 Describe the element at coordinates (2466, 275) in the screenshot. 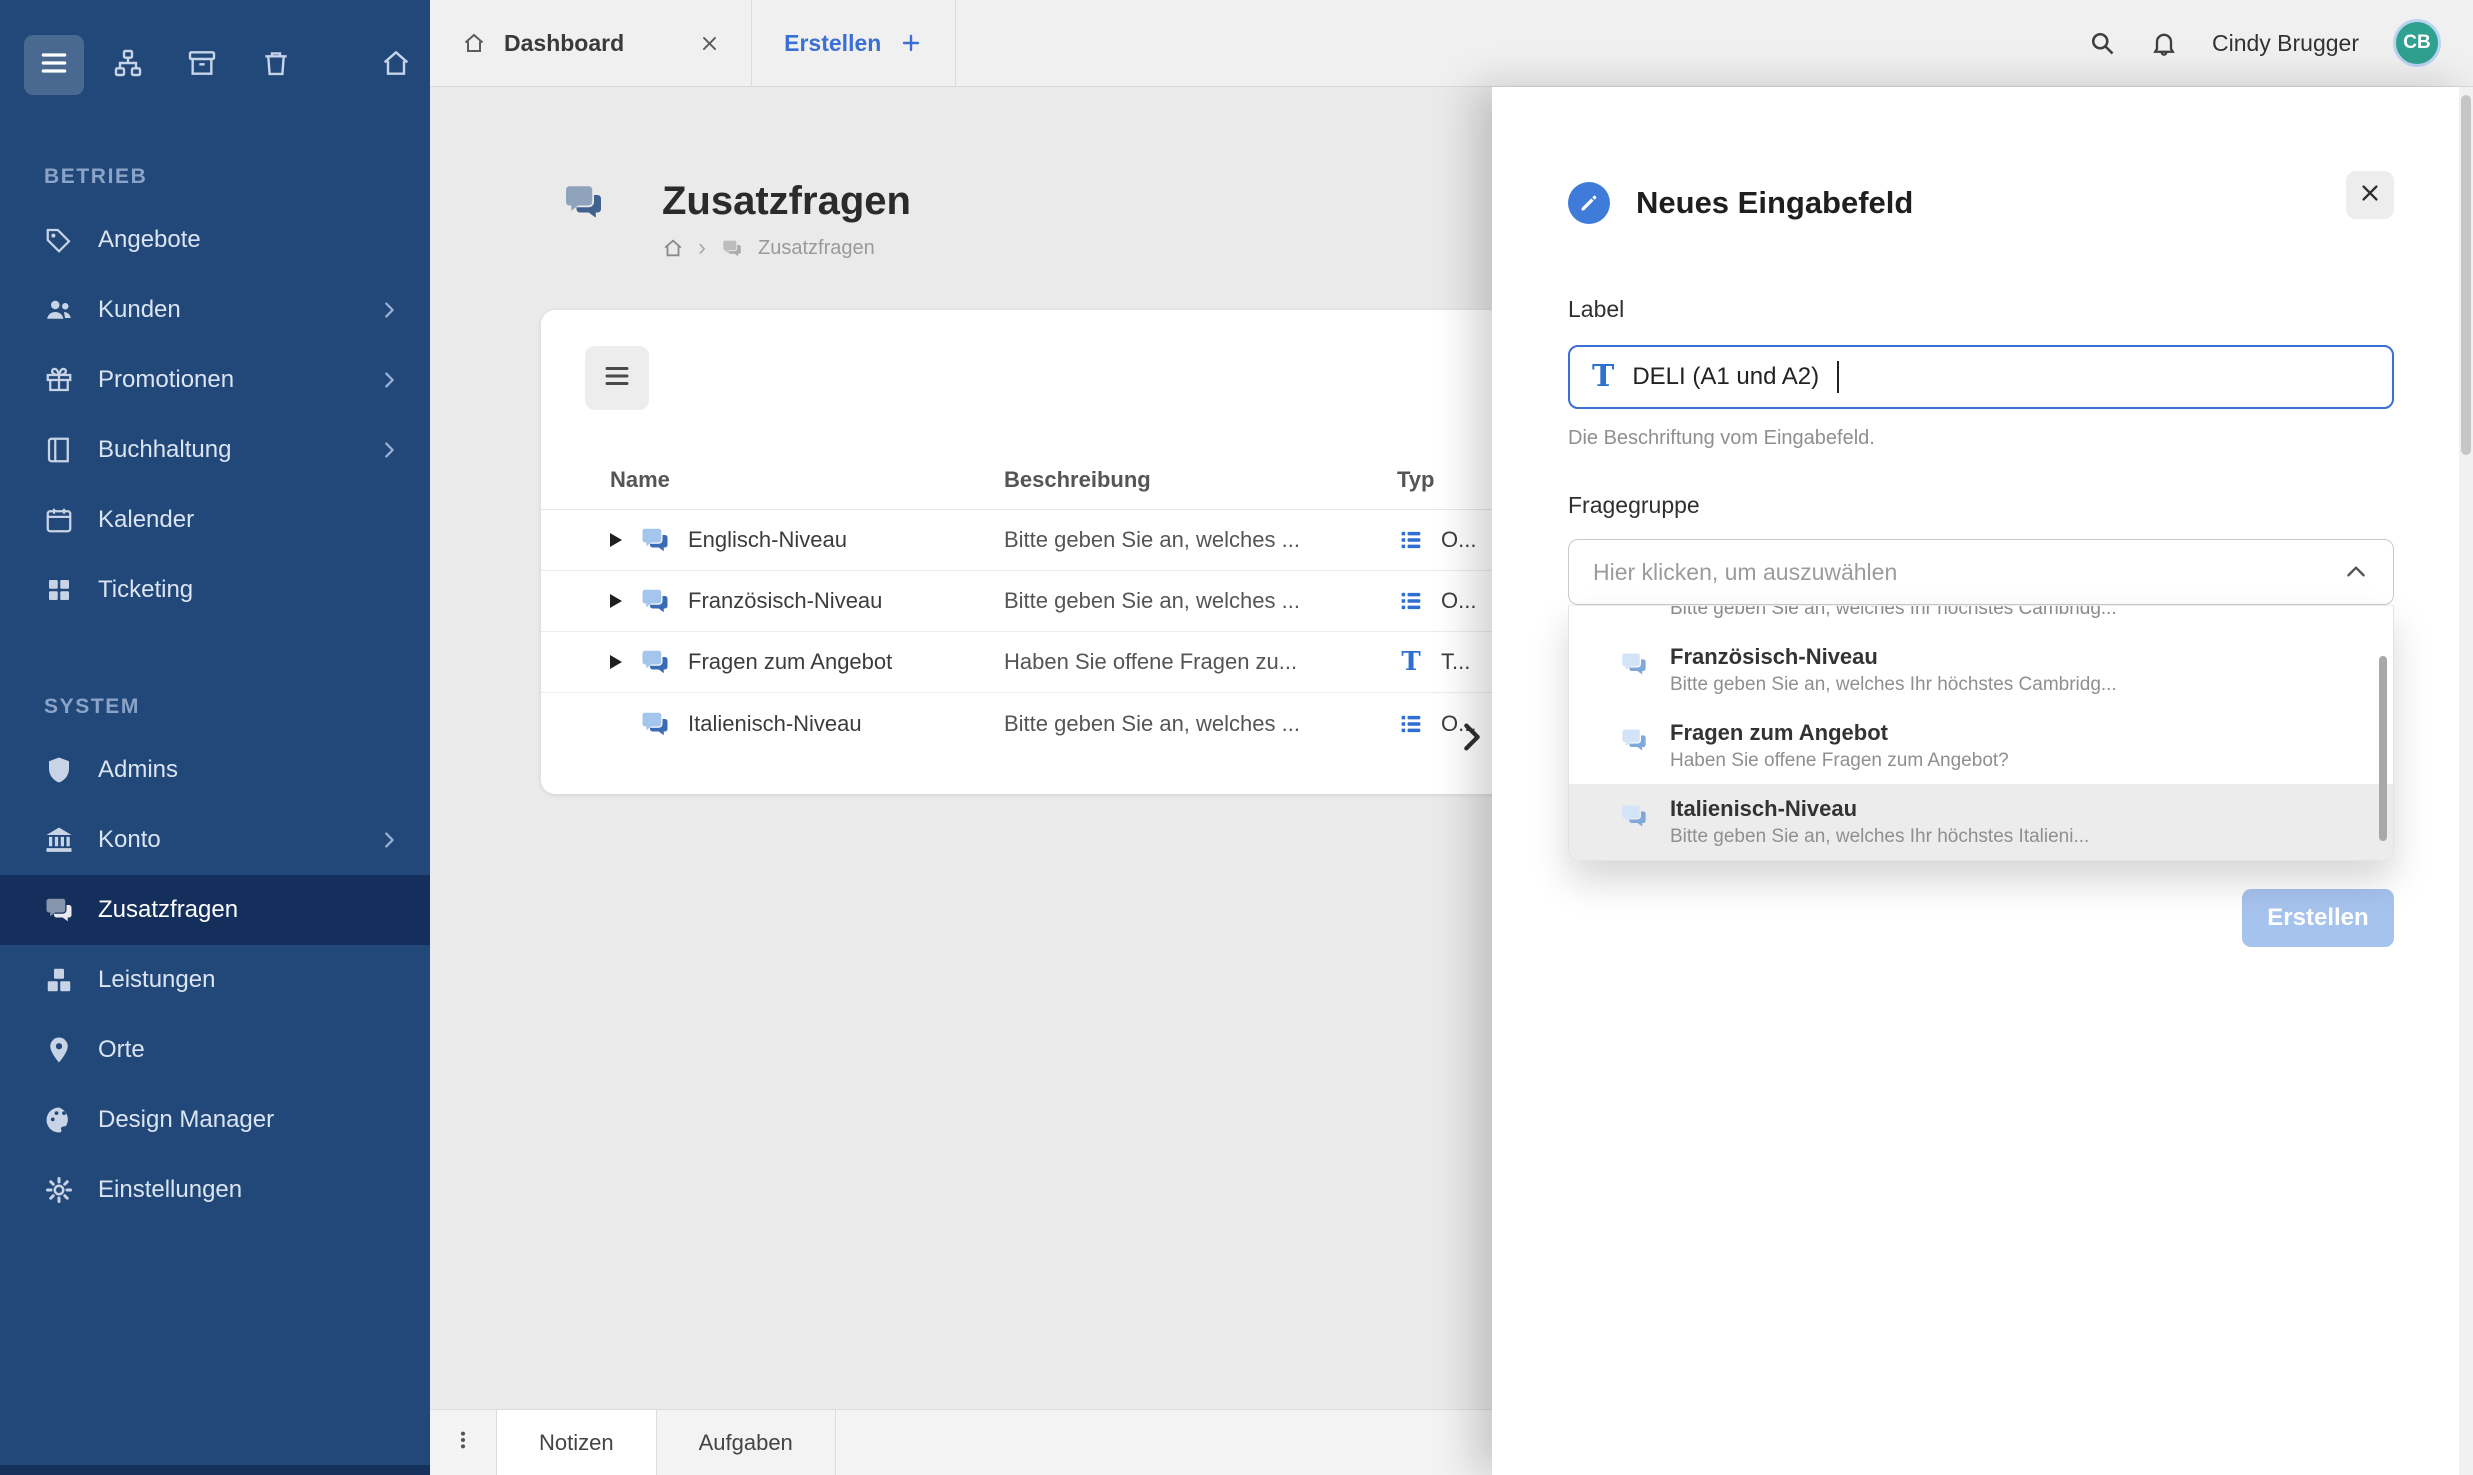

I see `scrollbar-thumb` at that location.